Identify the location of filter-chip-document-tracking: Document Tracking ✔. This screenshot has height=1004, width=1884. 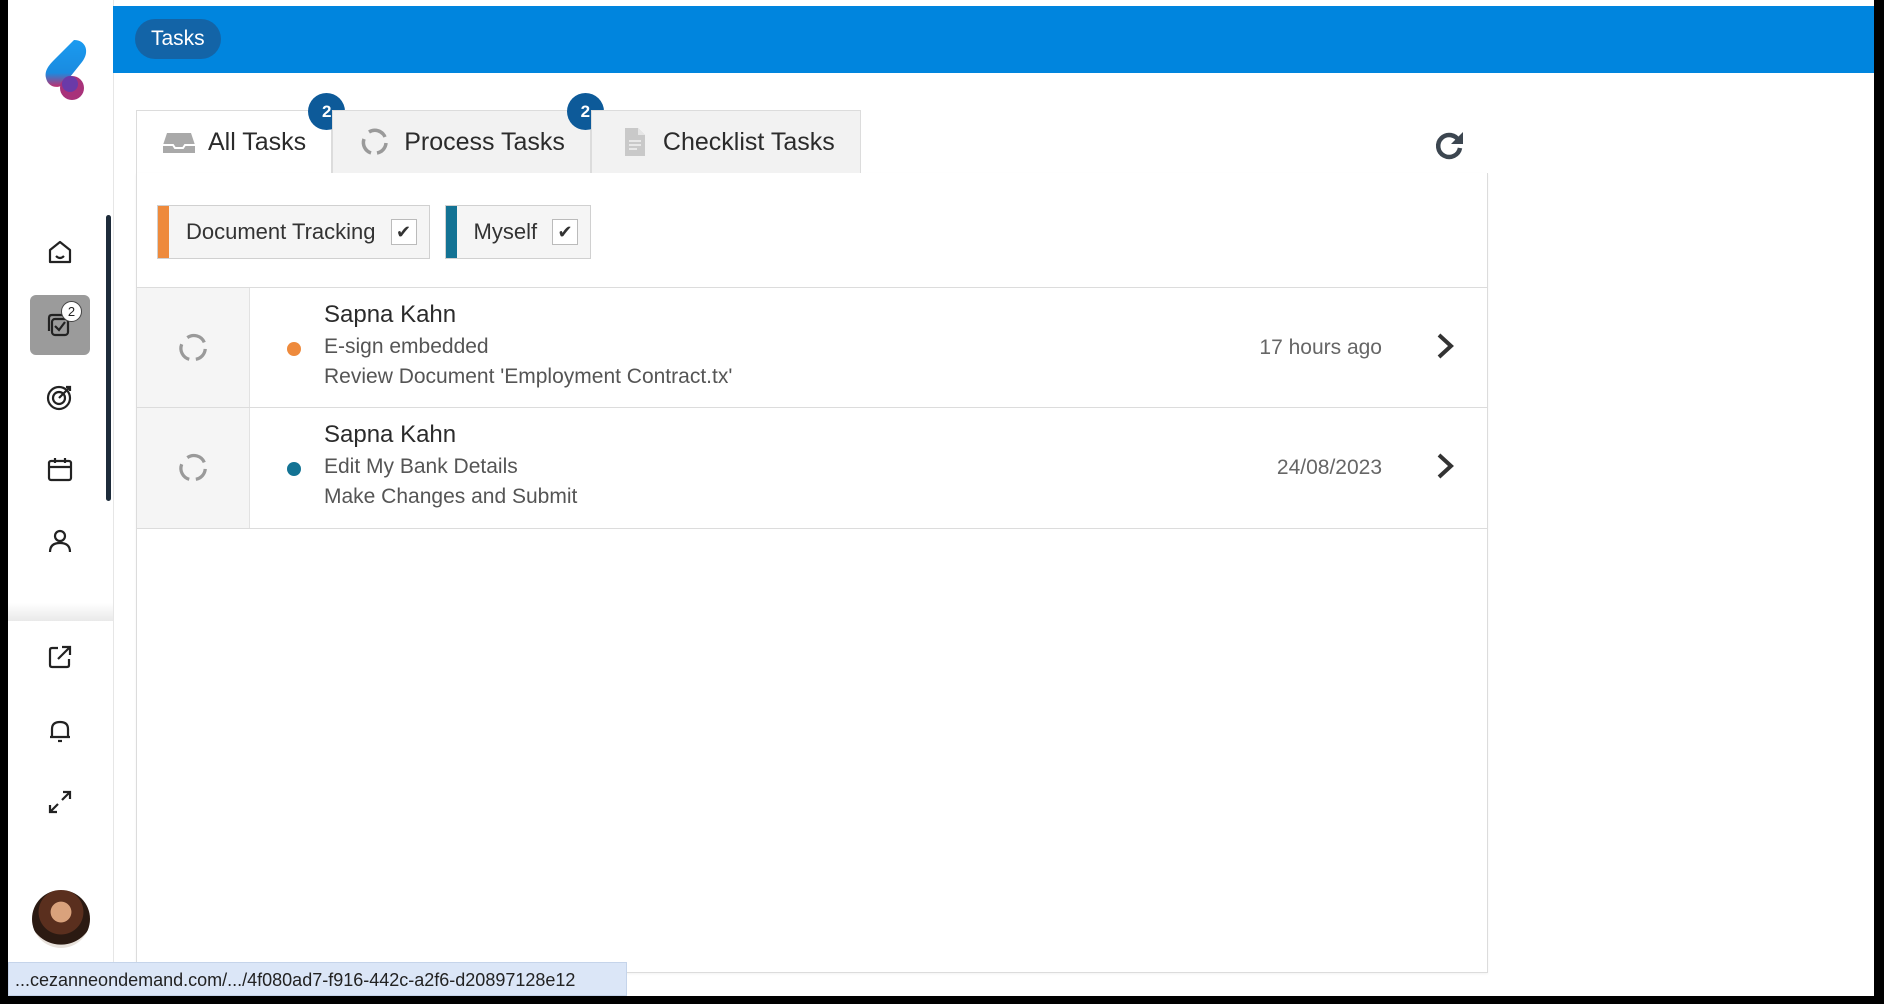
(293, 232).